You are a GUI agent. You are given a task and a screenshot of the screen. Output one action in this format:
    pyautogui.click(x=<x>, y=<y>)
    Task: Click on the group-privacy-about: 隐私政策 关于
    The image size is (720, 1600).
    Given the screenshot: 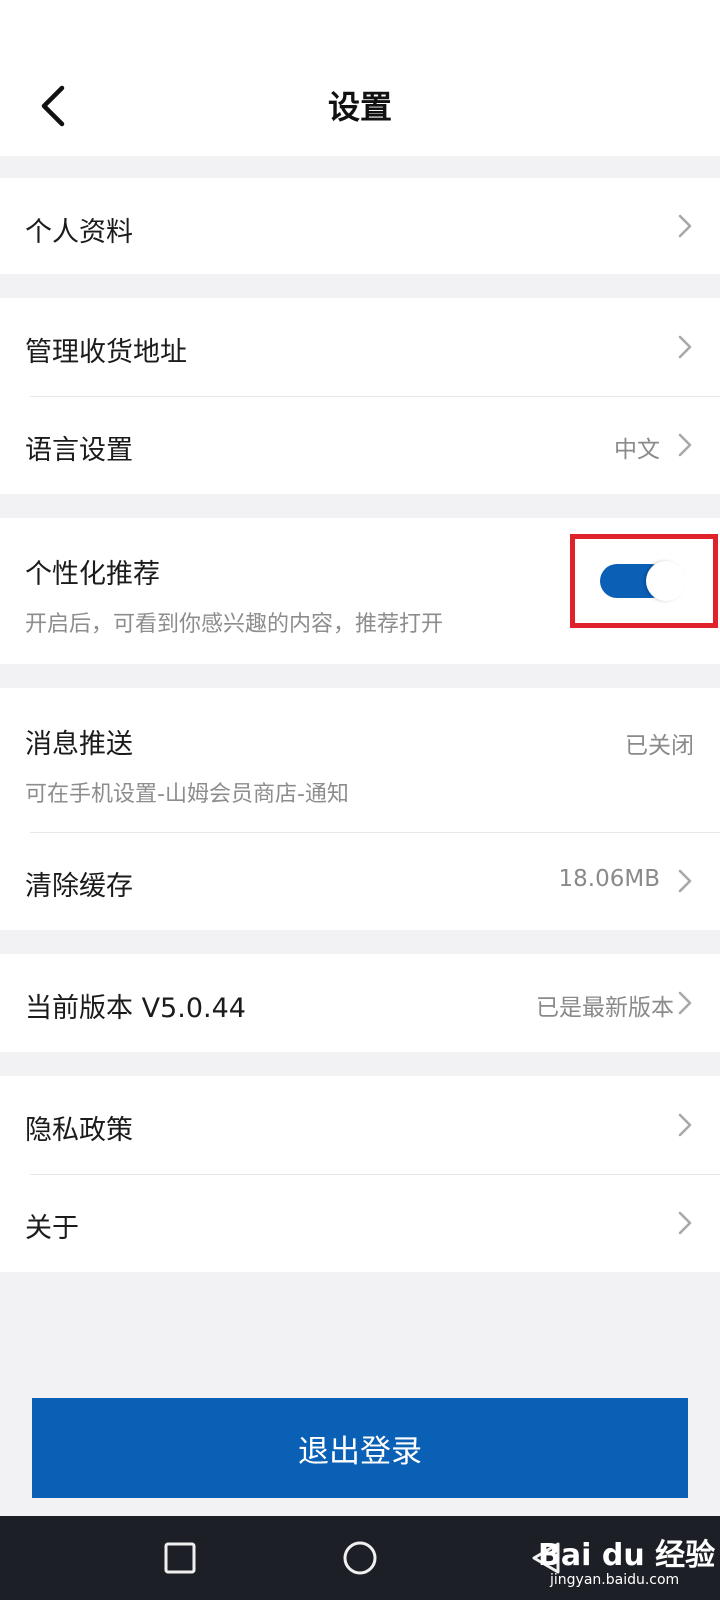 What is the action you would take?
    pyautogui.click(x=360, y=1174)
    